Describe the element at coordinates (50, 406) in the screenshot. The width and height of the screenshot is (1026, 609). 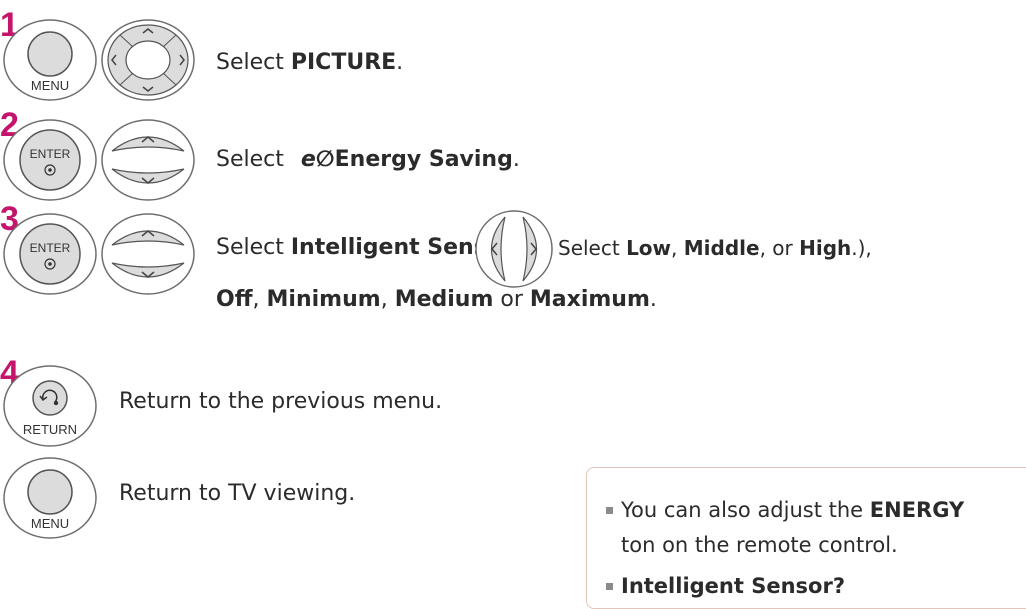
I see `return-button: RETURN` at that location.